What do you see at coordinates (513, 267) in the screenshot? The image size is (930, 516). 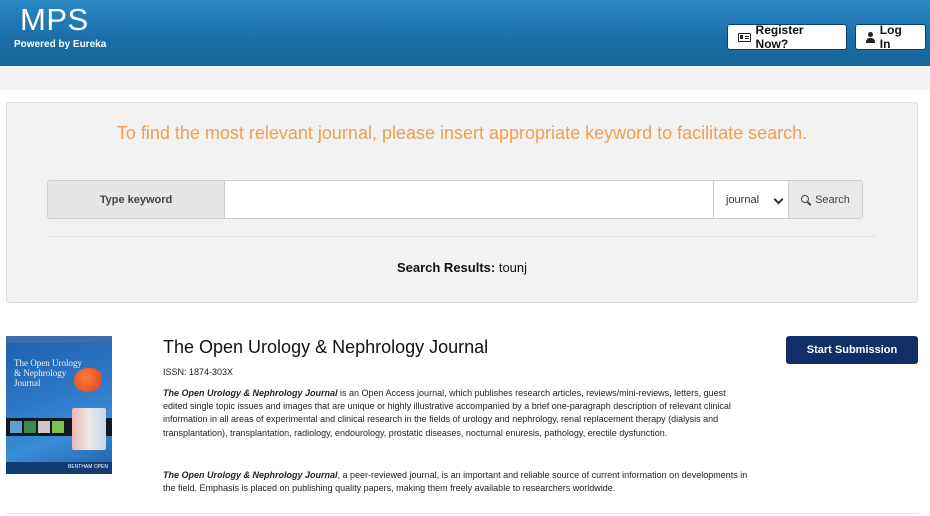 I see `results-query: tounj` at bounding box center [513, 267].